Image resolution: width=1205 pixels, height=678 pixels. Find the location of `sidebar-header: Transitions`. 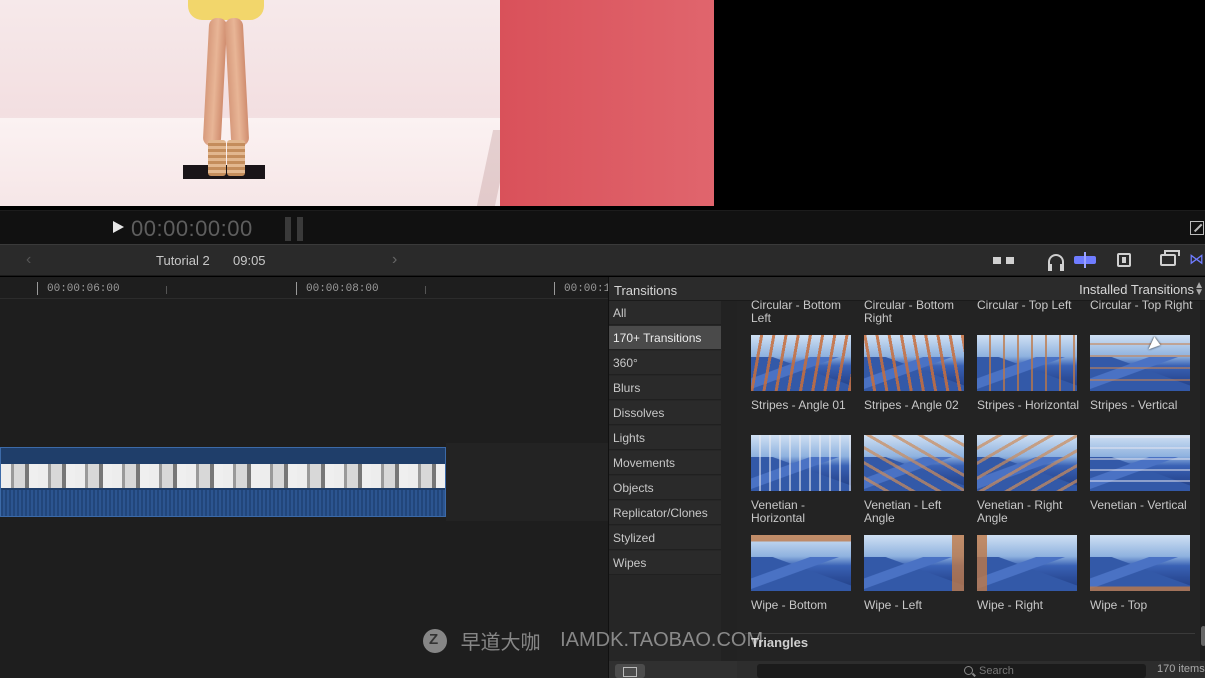

sidebar-header: Transitions is located at coordinates (673, 289).